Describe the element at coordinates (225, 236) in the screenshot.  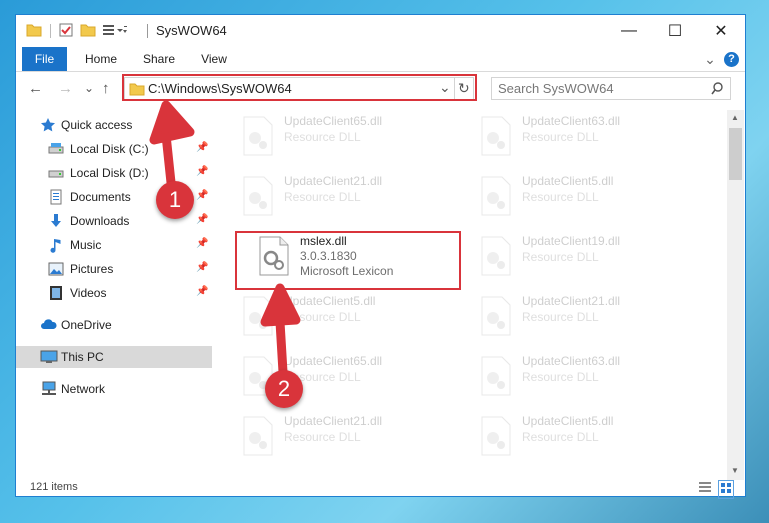
I see `annotation-arrows` at that location.